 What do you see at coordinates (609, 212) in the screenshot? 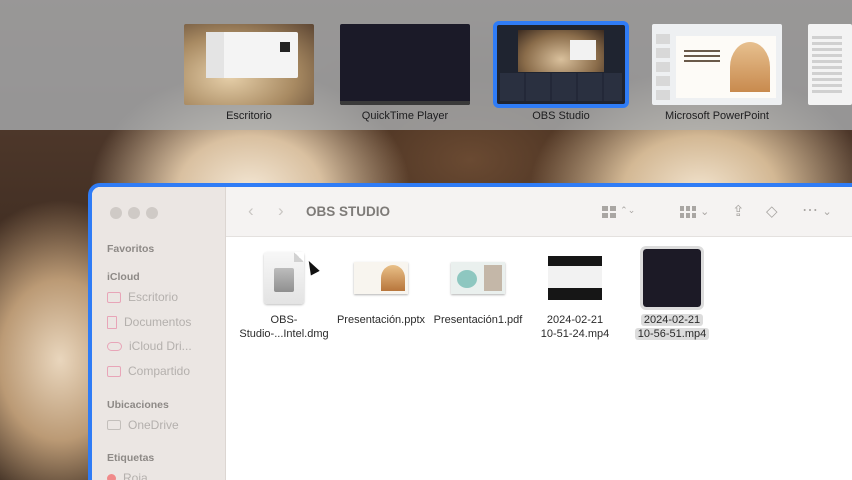
I see `icon-grid-icon` at bounding box center [609, 212].